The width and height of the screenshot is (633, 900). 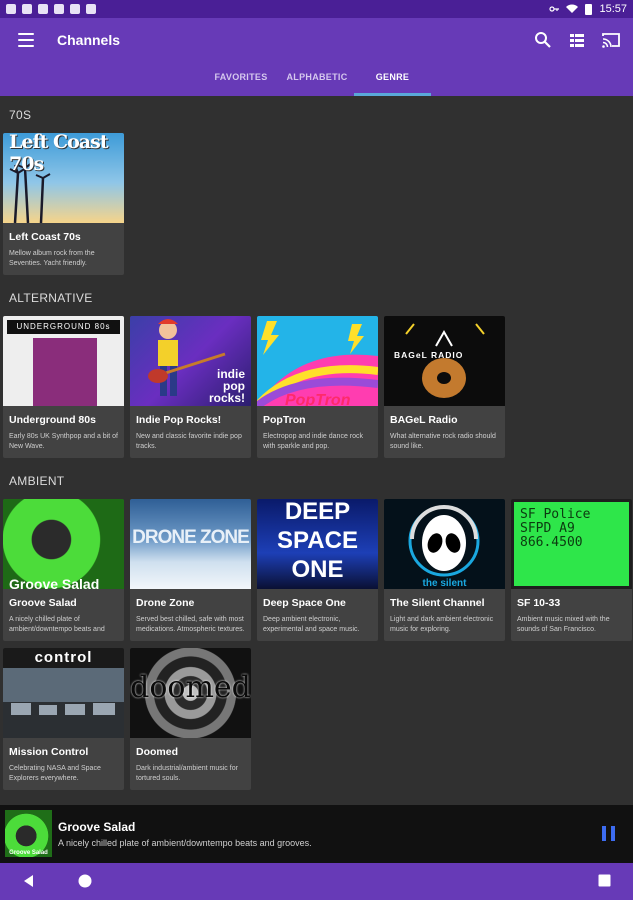 I want to click on channel-name: Underground 80s, so click(x=52, y=420).